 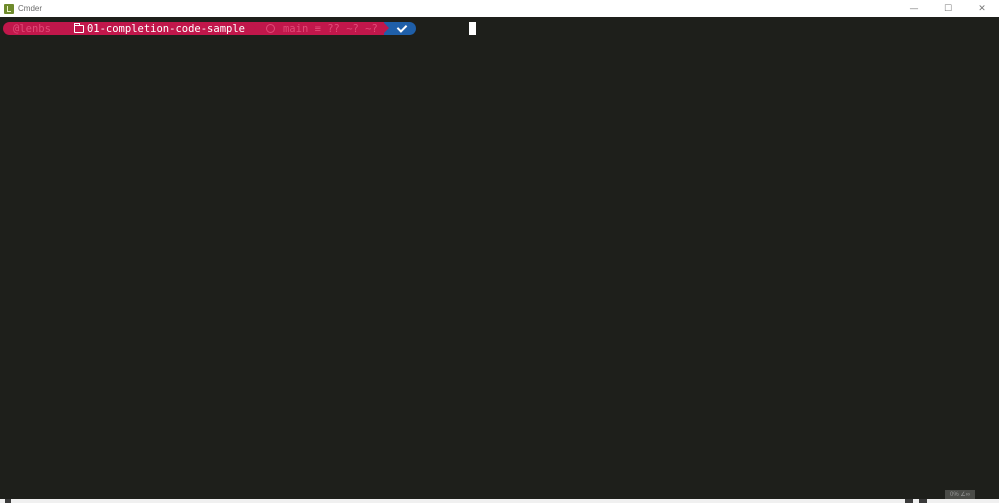 I want to click on text-cursor, so click(x=472, y=28).